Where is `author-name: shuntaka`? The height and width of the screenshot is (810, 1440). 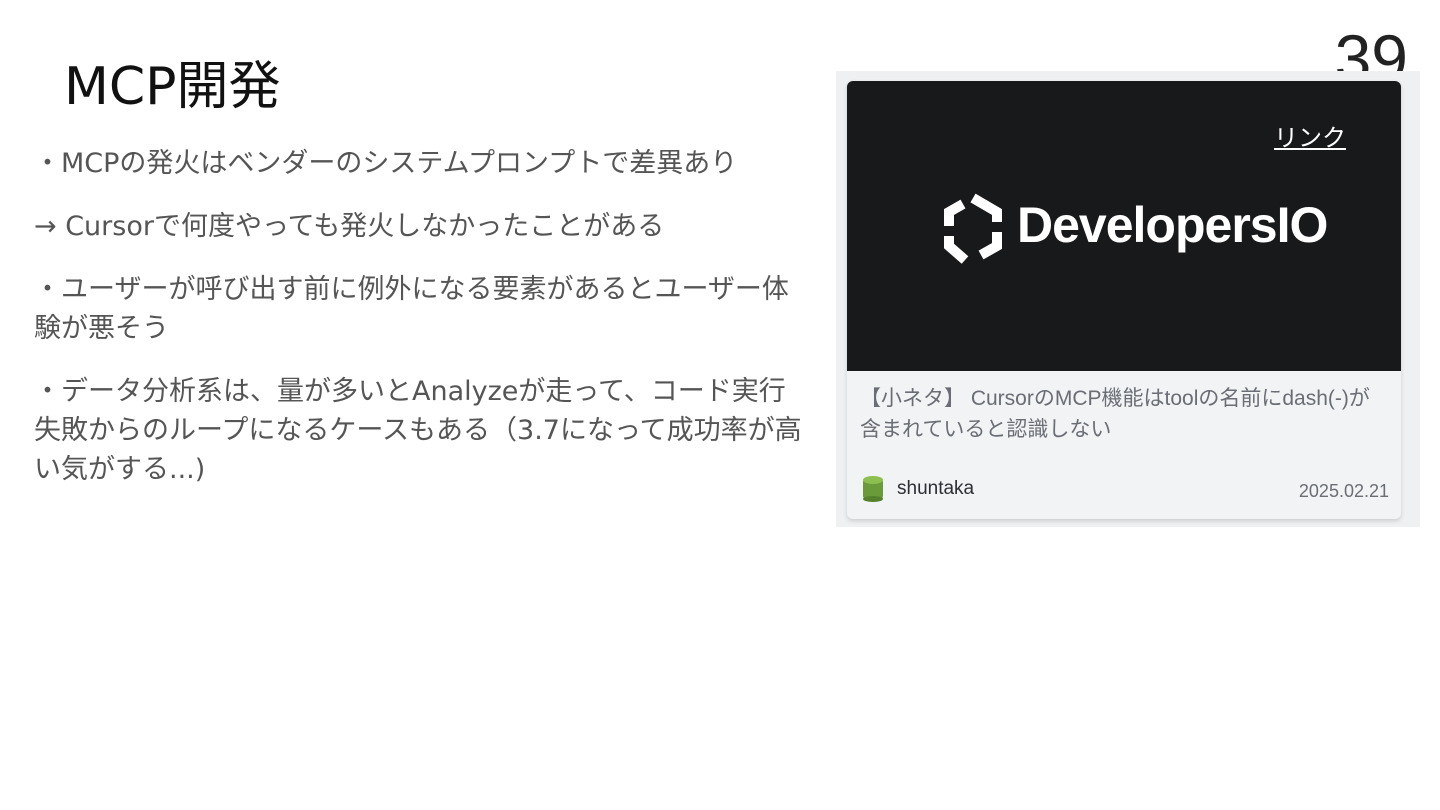 author-name: shuntaka is located at coordinates (936, 488).